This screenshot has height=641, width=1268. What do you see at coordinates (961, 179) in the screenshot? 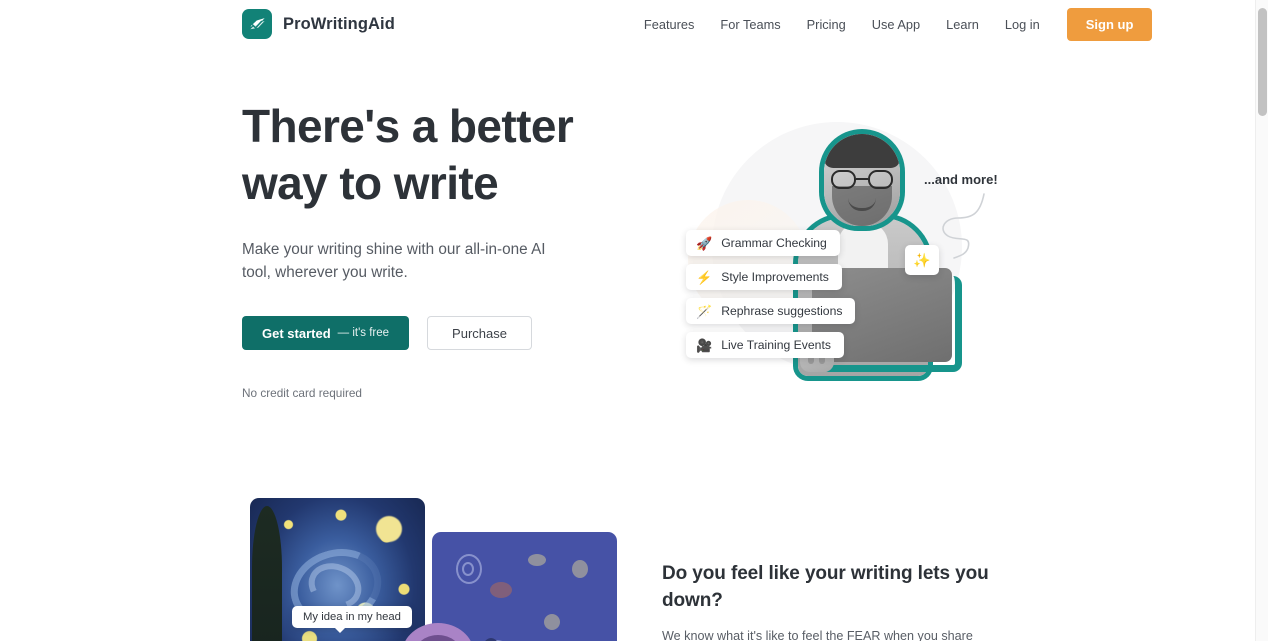
I see `and-more-callout: ...and more!` at bounding box center [961, 179].